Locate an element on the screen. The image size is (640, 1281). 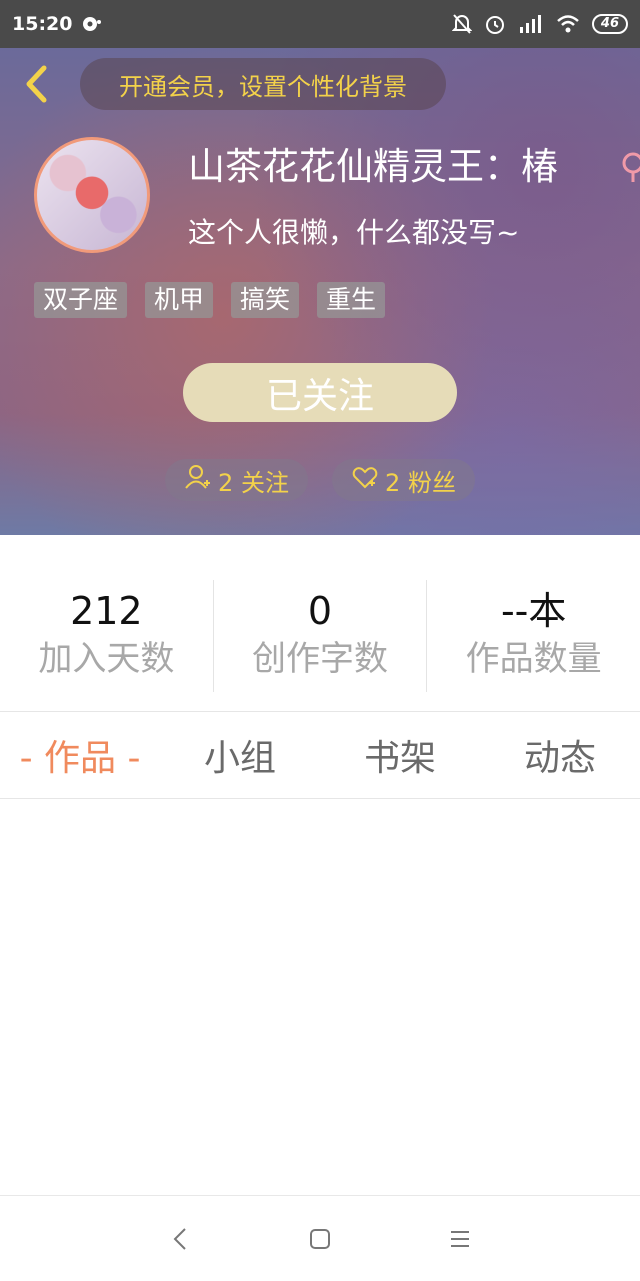
divider is located at coordinates (320, 798).